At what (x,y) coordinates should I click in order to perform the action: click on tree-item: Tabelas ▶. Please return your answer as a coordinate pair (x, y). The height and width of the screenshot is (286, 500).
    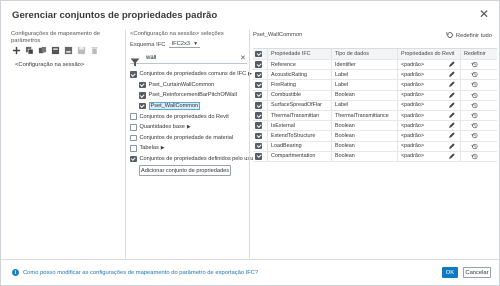
    Looking at the image, I should click on (189, 148).